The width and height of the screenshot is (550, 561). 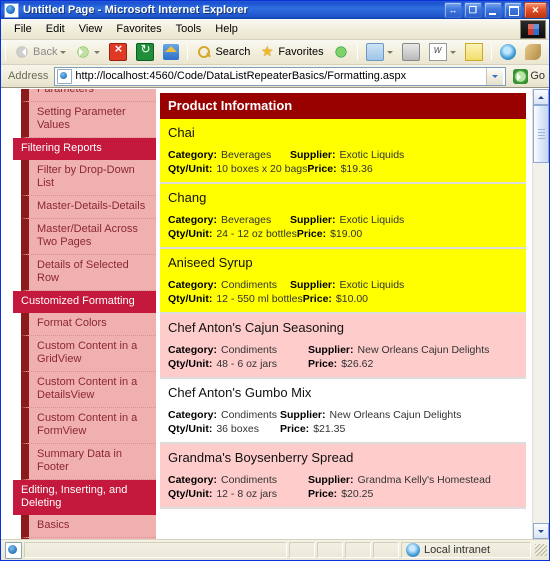 I want to click on menu-edit: Edit, so click(x=55, y=29).